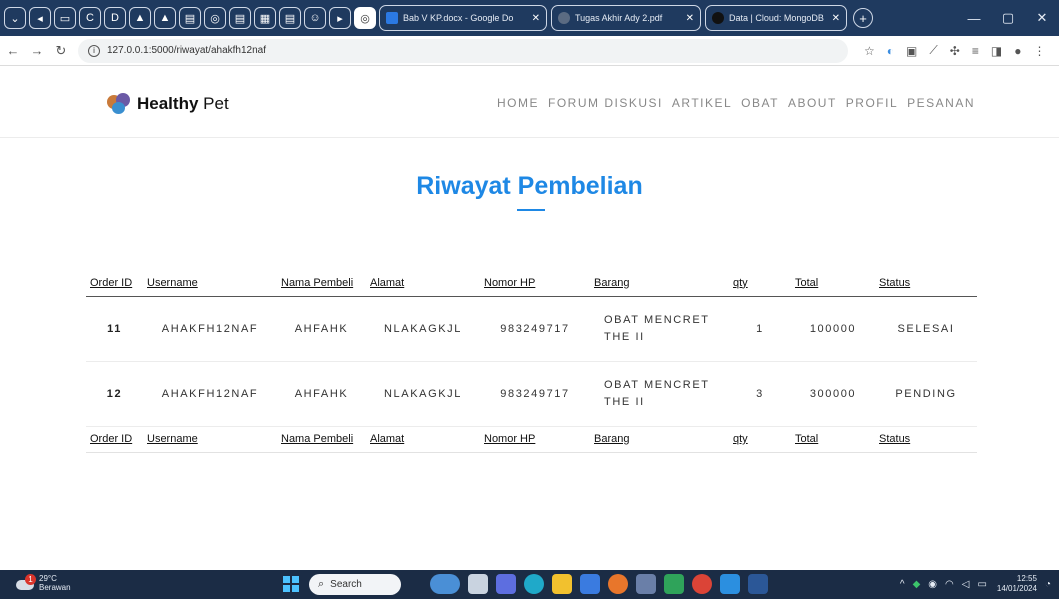 This screenshot has width=1059, height=599. I want to click on cell-qty: 3, so click(760, 393).